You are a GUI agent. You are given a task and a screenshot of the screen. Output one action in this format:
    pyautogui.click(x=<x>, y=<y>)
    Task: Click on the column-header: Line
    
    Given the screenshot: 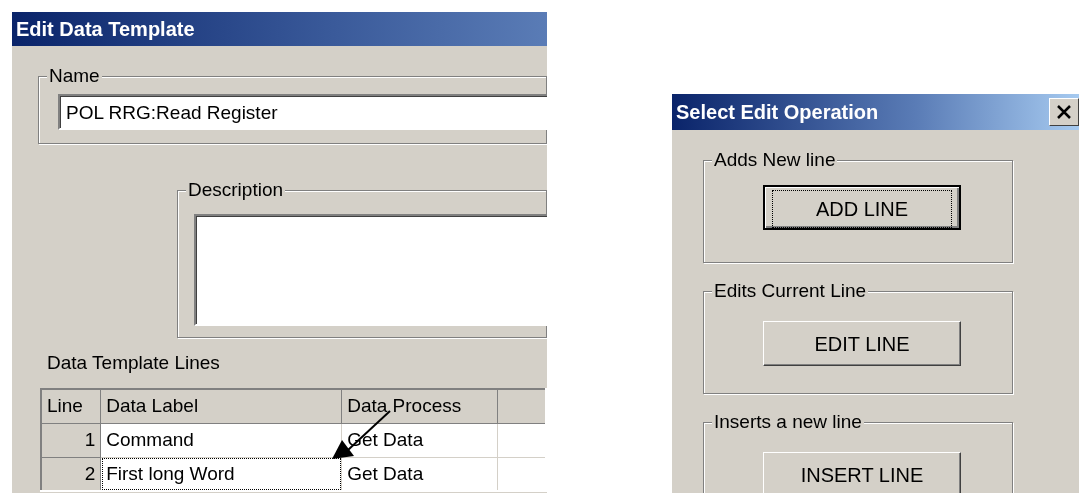 What is the action you would take?
    pyautogui.click(x=71, y=406)
    